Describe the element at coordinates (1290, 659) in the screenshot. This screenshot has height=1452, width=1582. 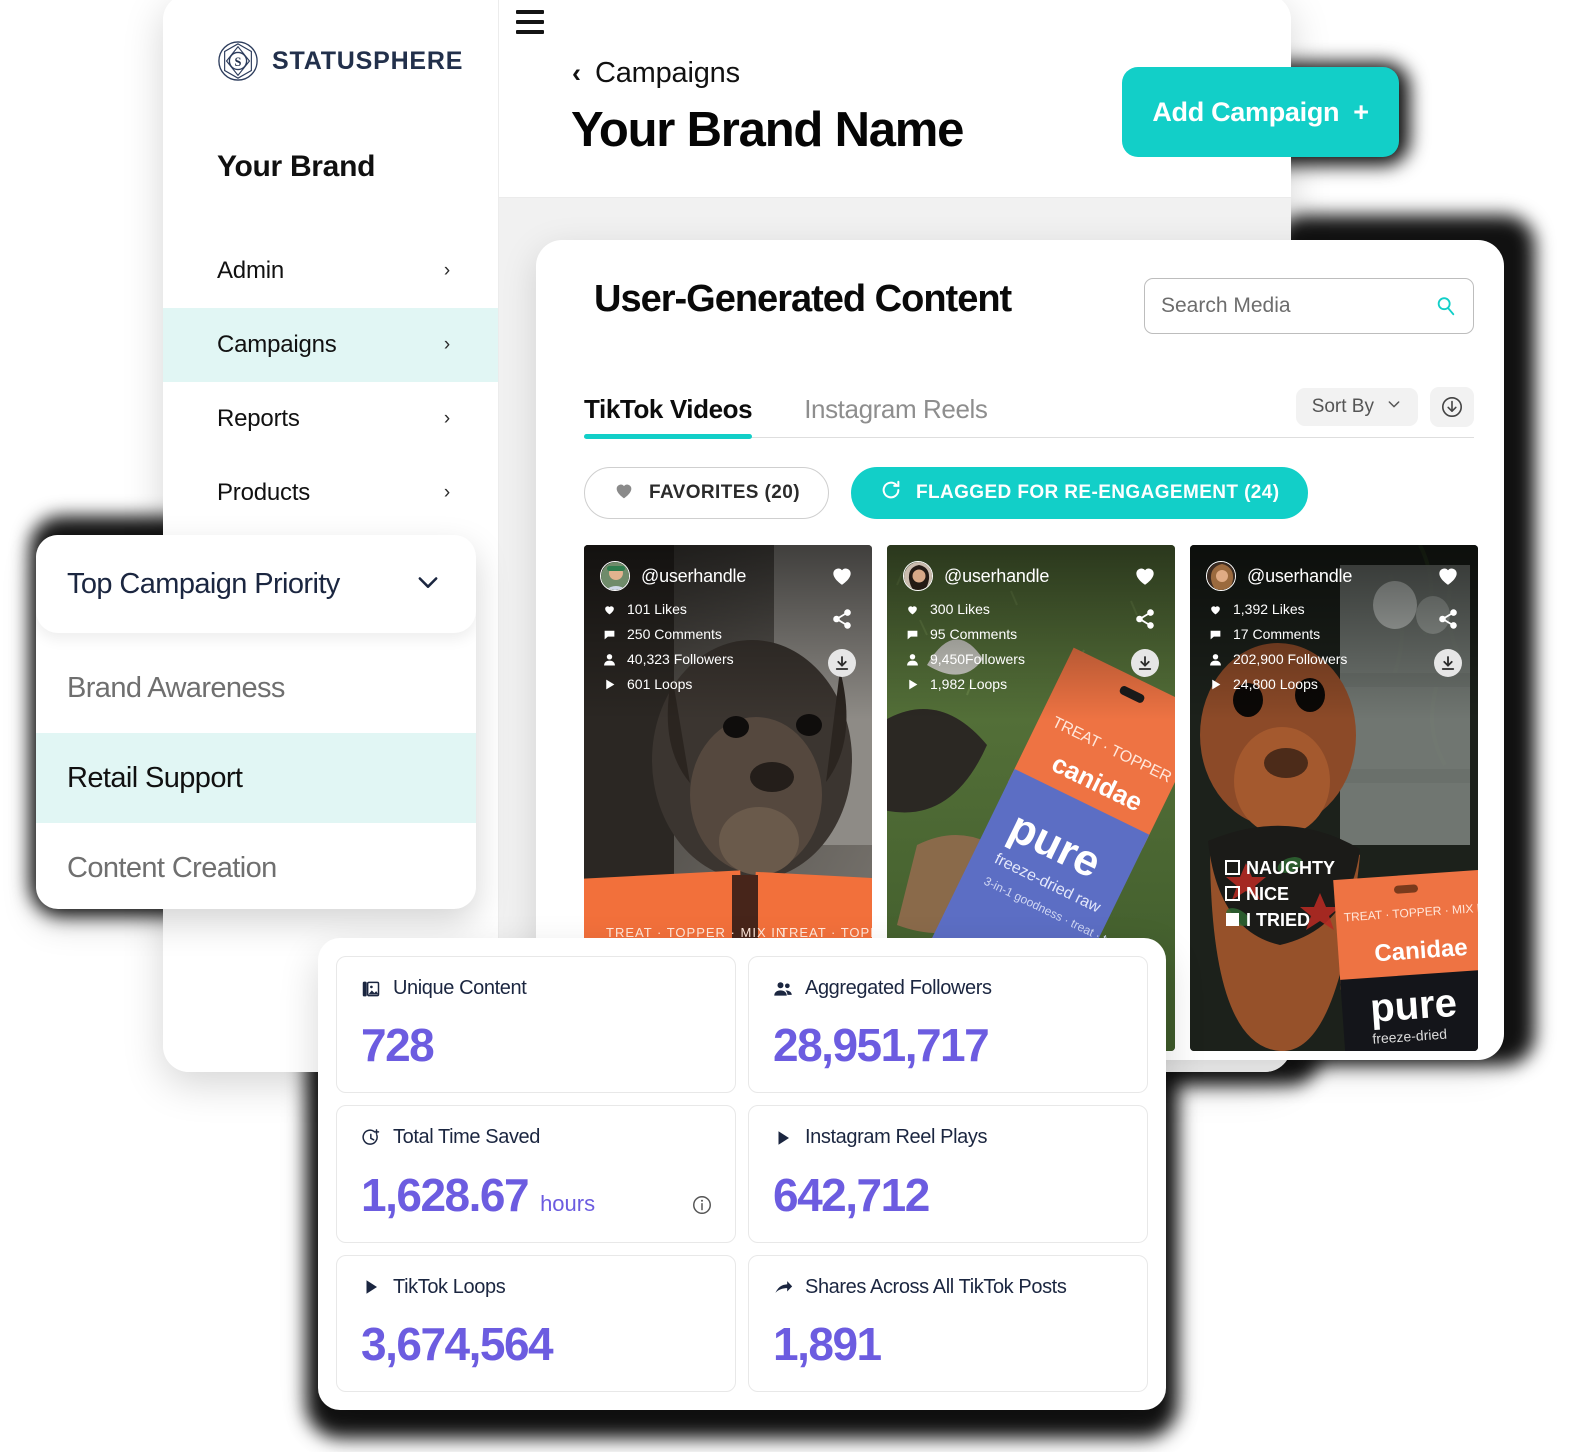
I see `stat-text: 202,900 Followers` at that location.